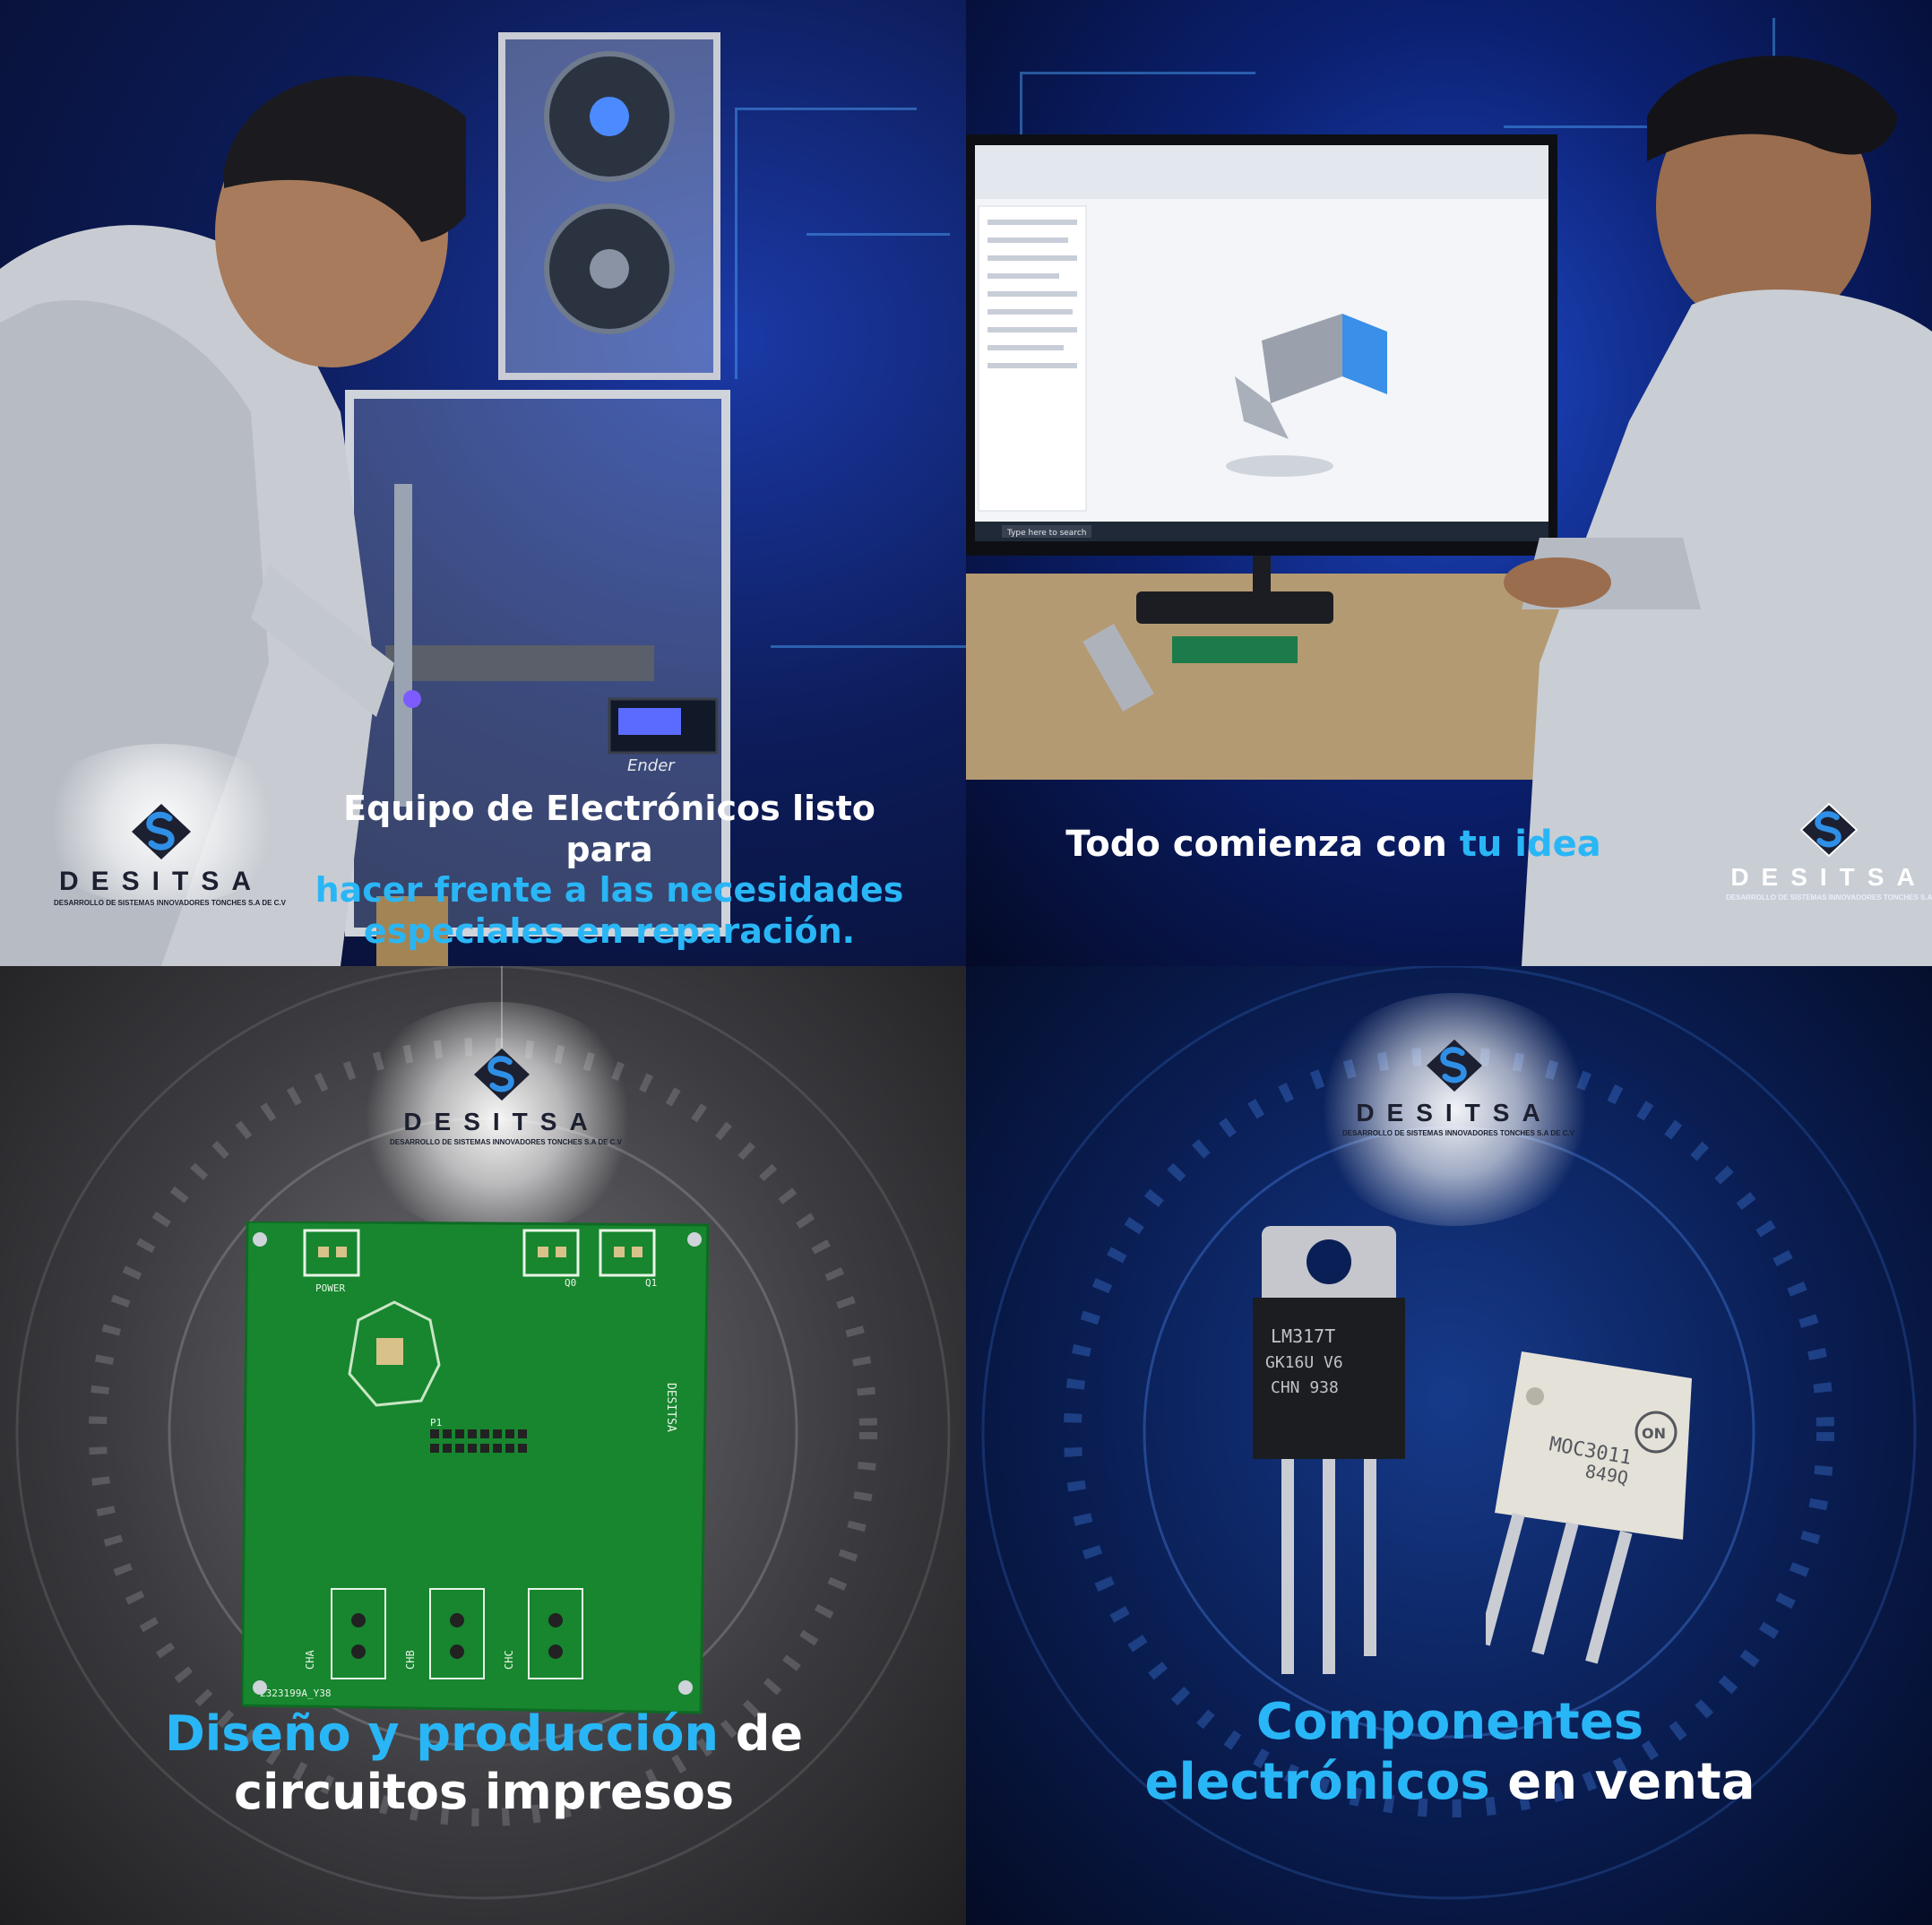  I want to click on pcb-power-label: POWER, so click(330, 1288).